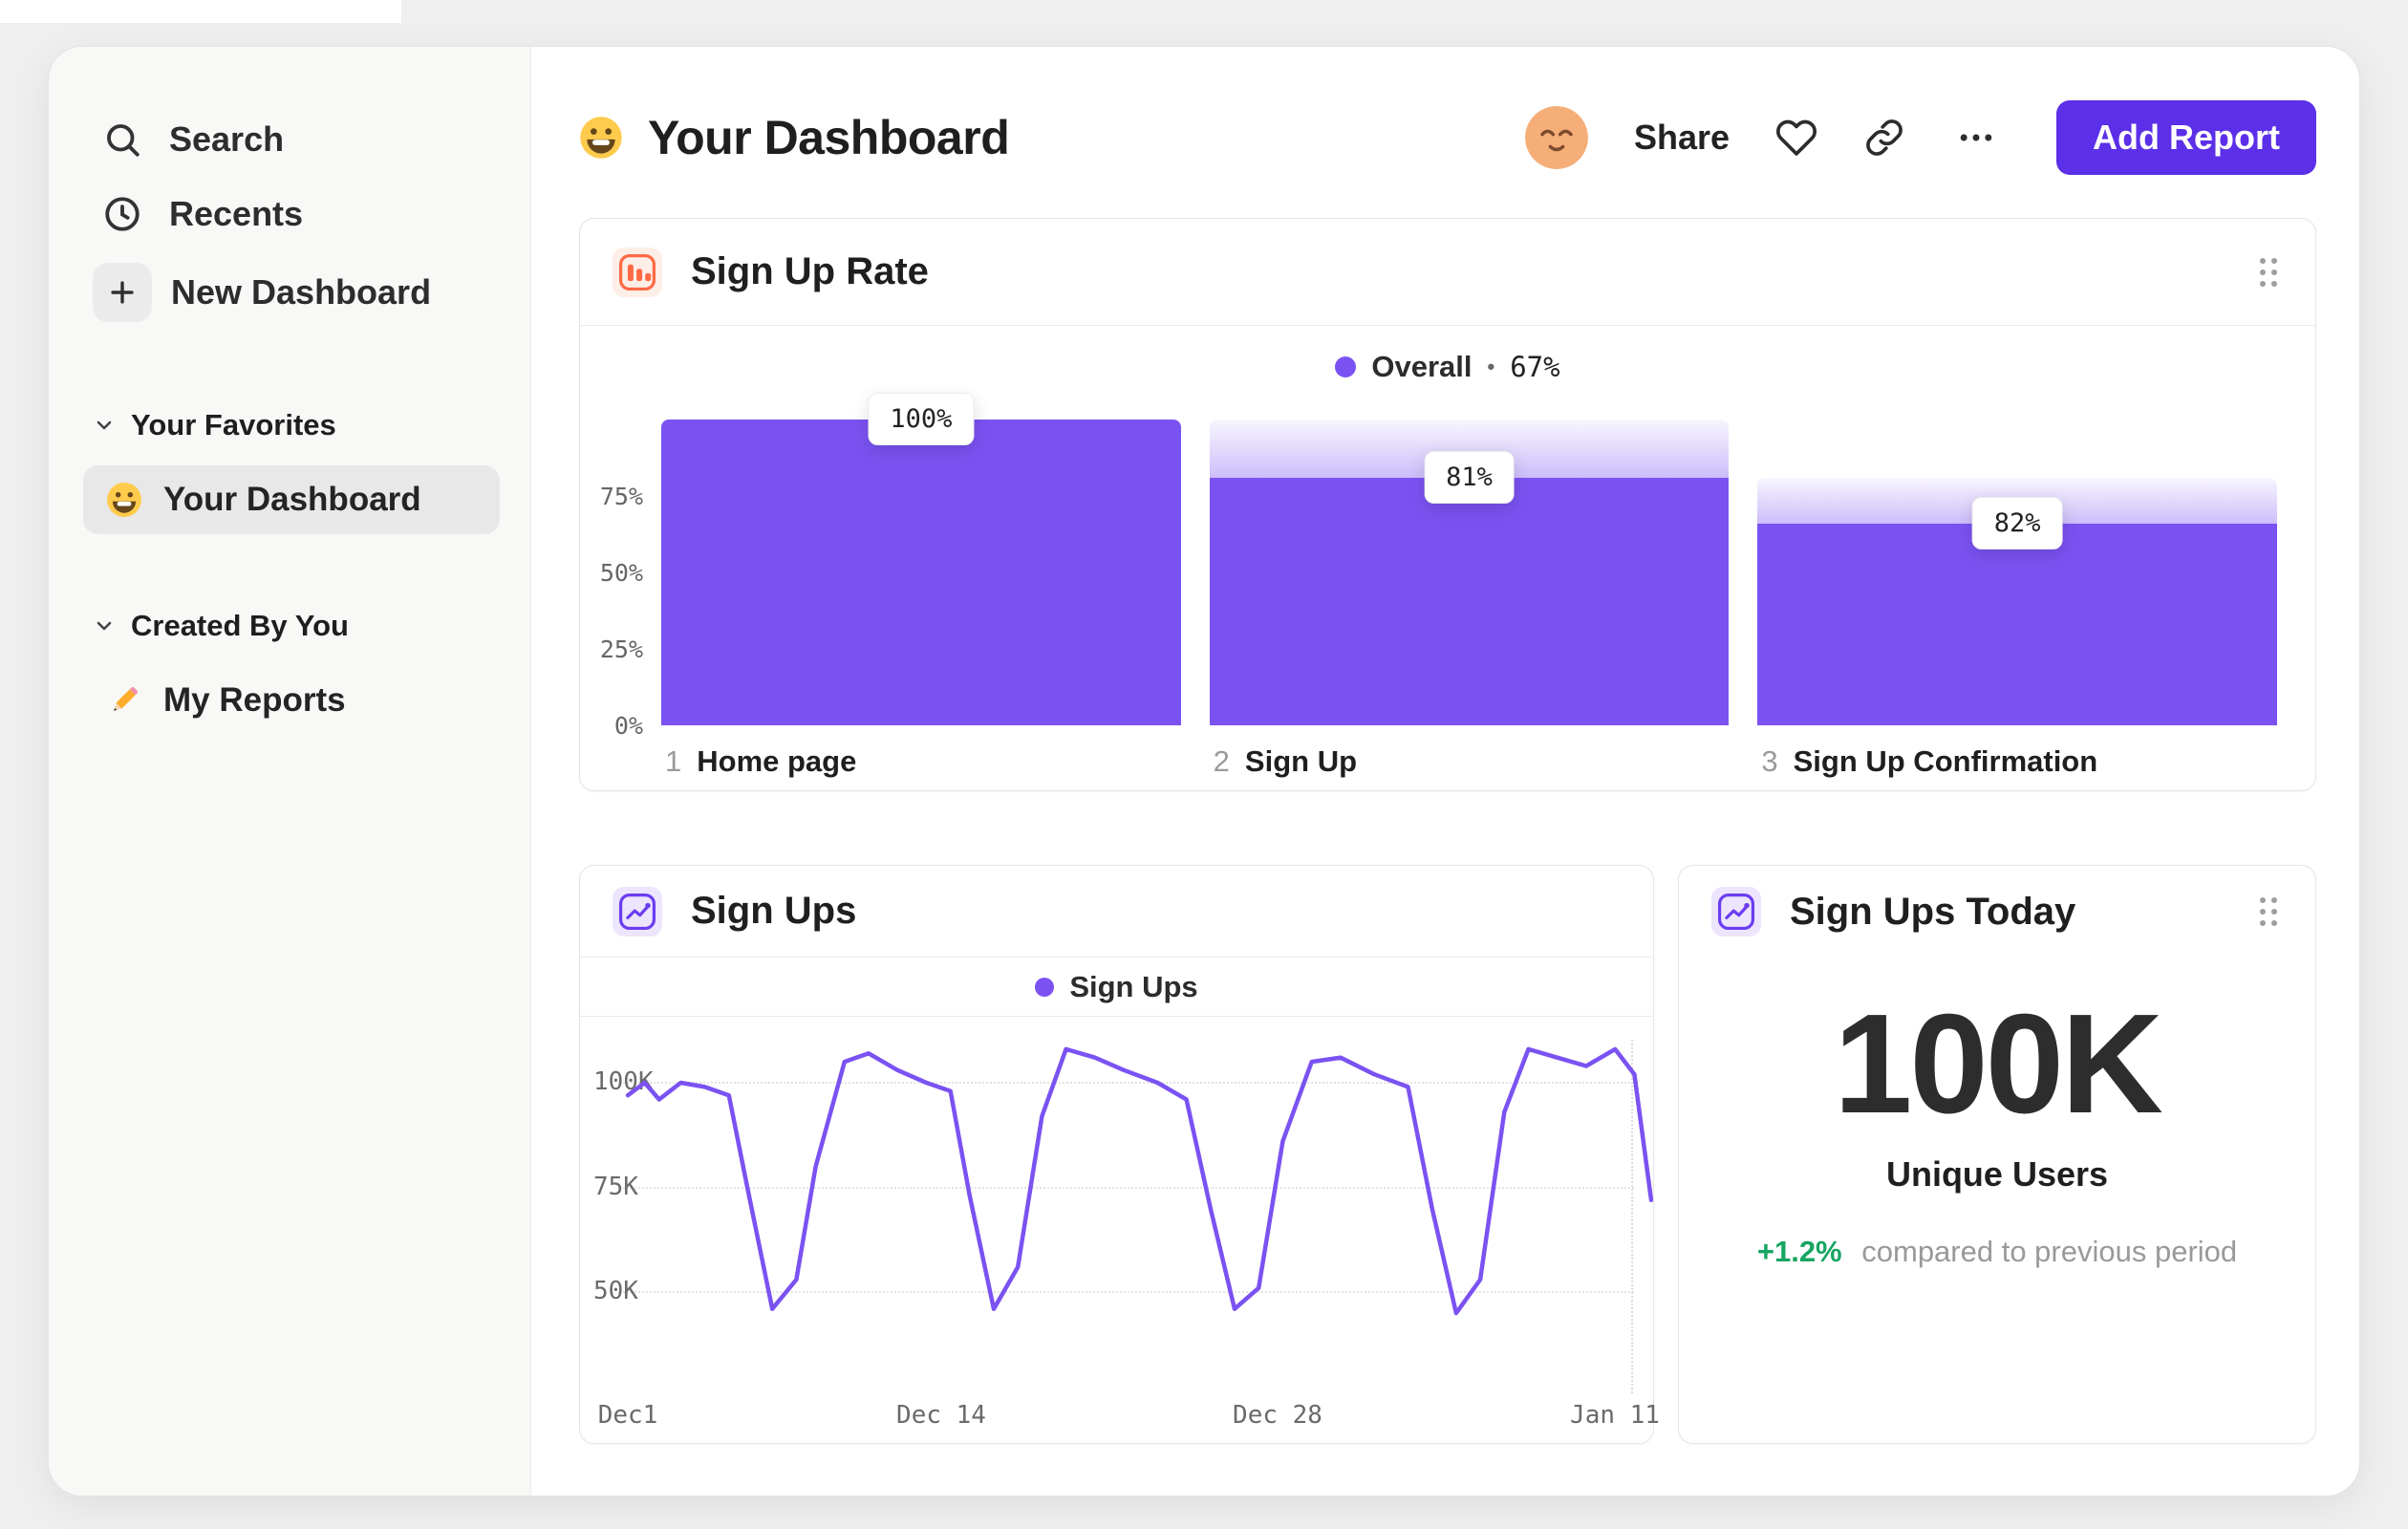 This screenshot has height=1529, width=2408. I want to click on sidebar-item-recents: Recents, so click(292, 214).